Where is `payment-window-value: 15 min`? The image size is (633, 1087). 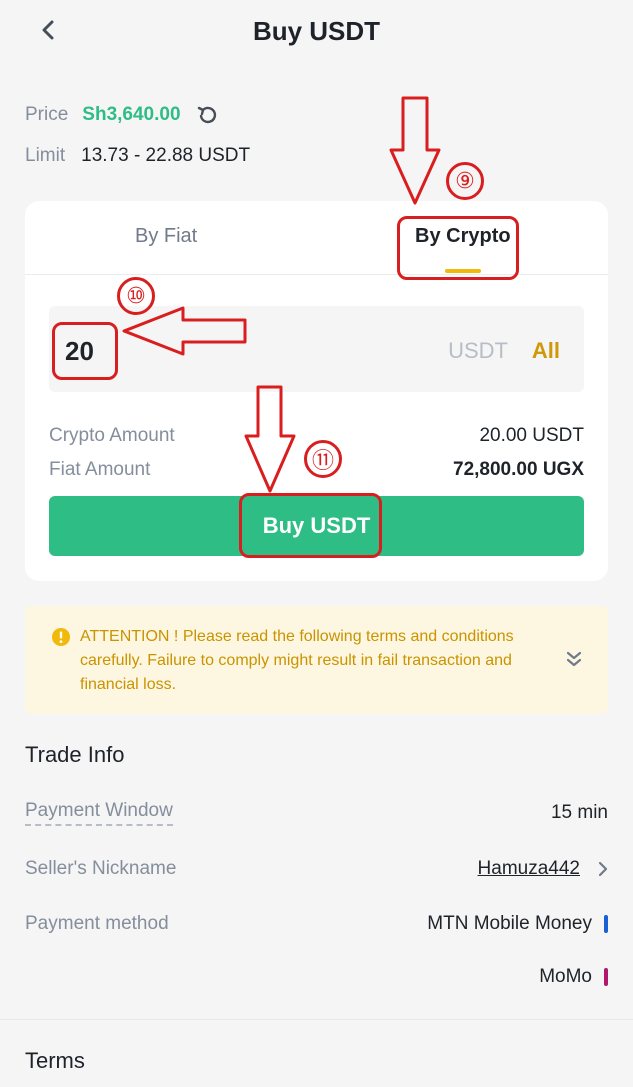
payment-window-value: 15 min is located at coordinates (579, 812).